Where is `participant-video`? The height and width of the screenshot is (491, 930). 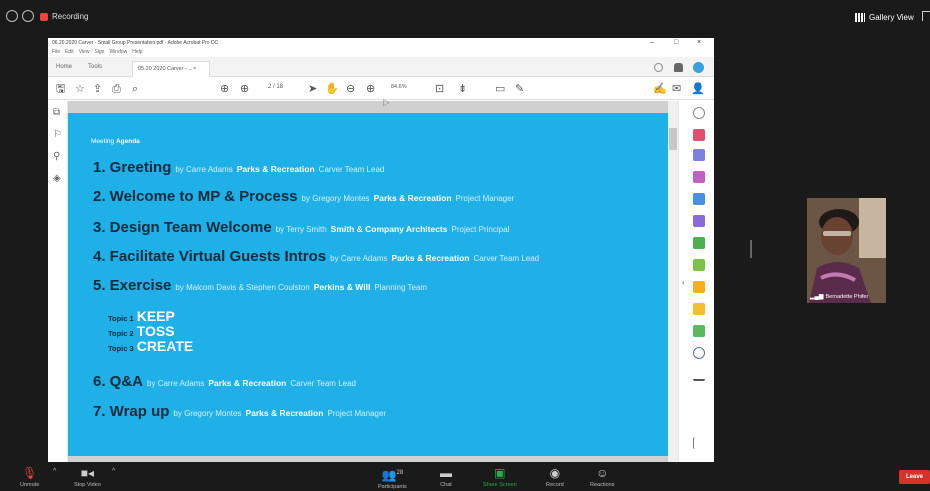 participant-video is located at coordinates (846, 250).